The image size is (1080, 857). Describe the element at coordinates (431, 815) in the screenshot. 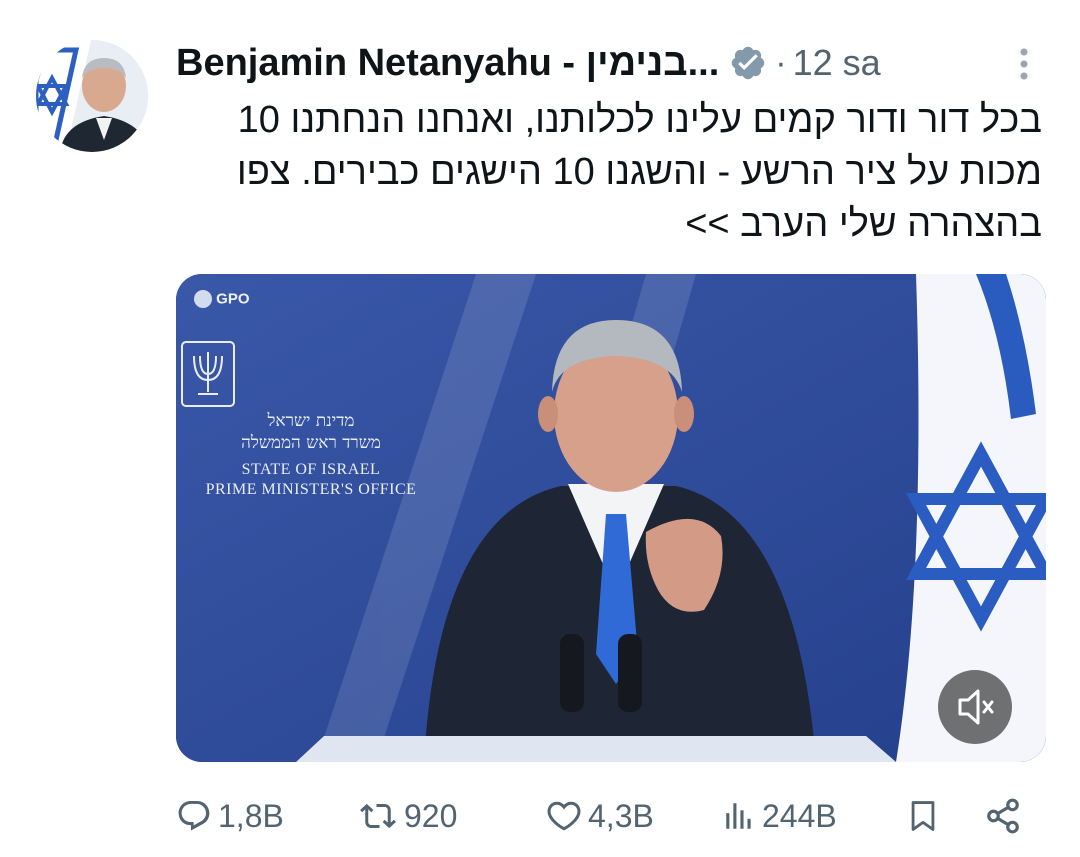

I see `repost-count: 920` at that location.